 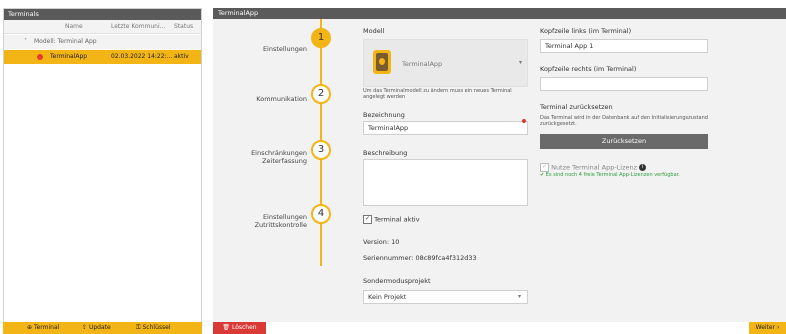 I want to click on step-label-access-control: Einstellungen Zutrittskontrolle, so click(x=267, y=221).